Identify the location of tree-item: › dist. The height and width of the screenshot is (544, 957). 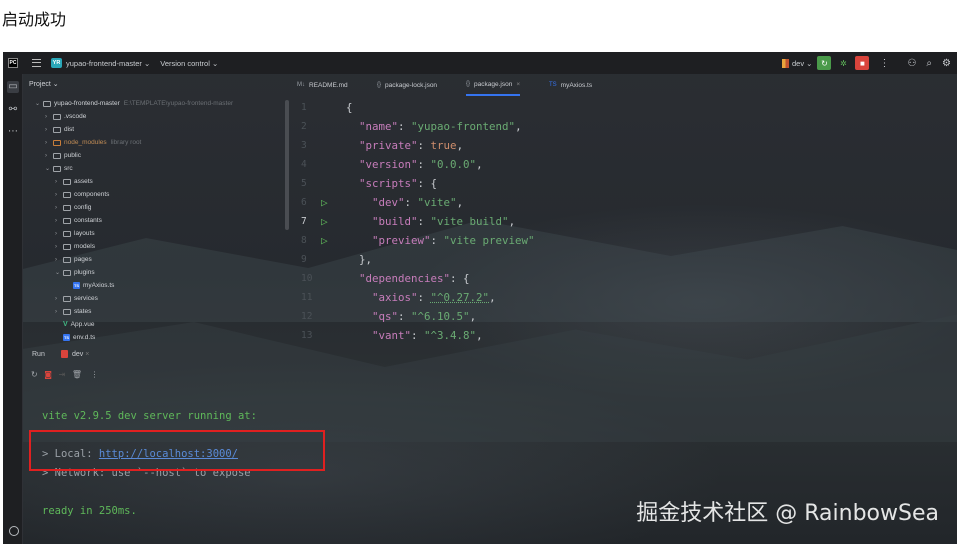
(59, 129).